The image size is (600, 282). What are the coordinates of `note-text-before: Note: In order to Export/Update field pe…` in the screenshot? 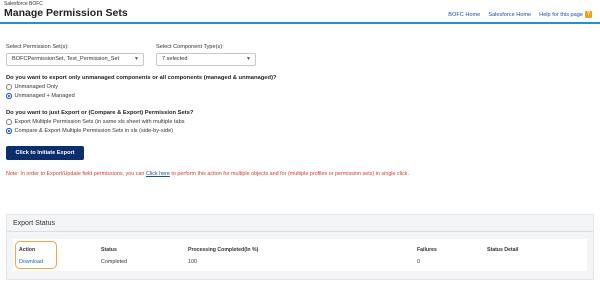 It's located at (76, 174).